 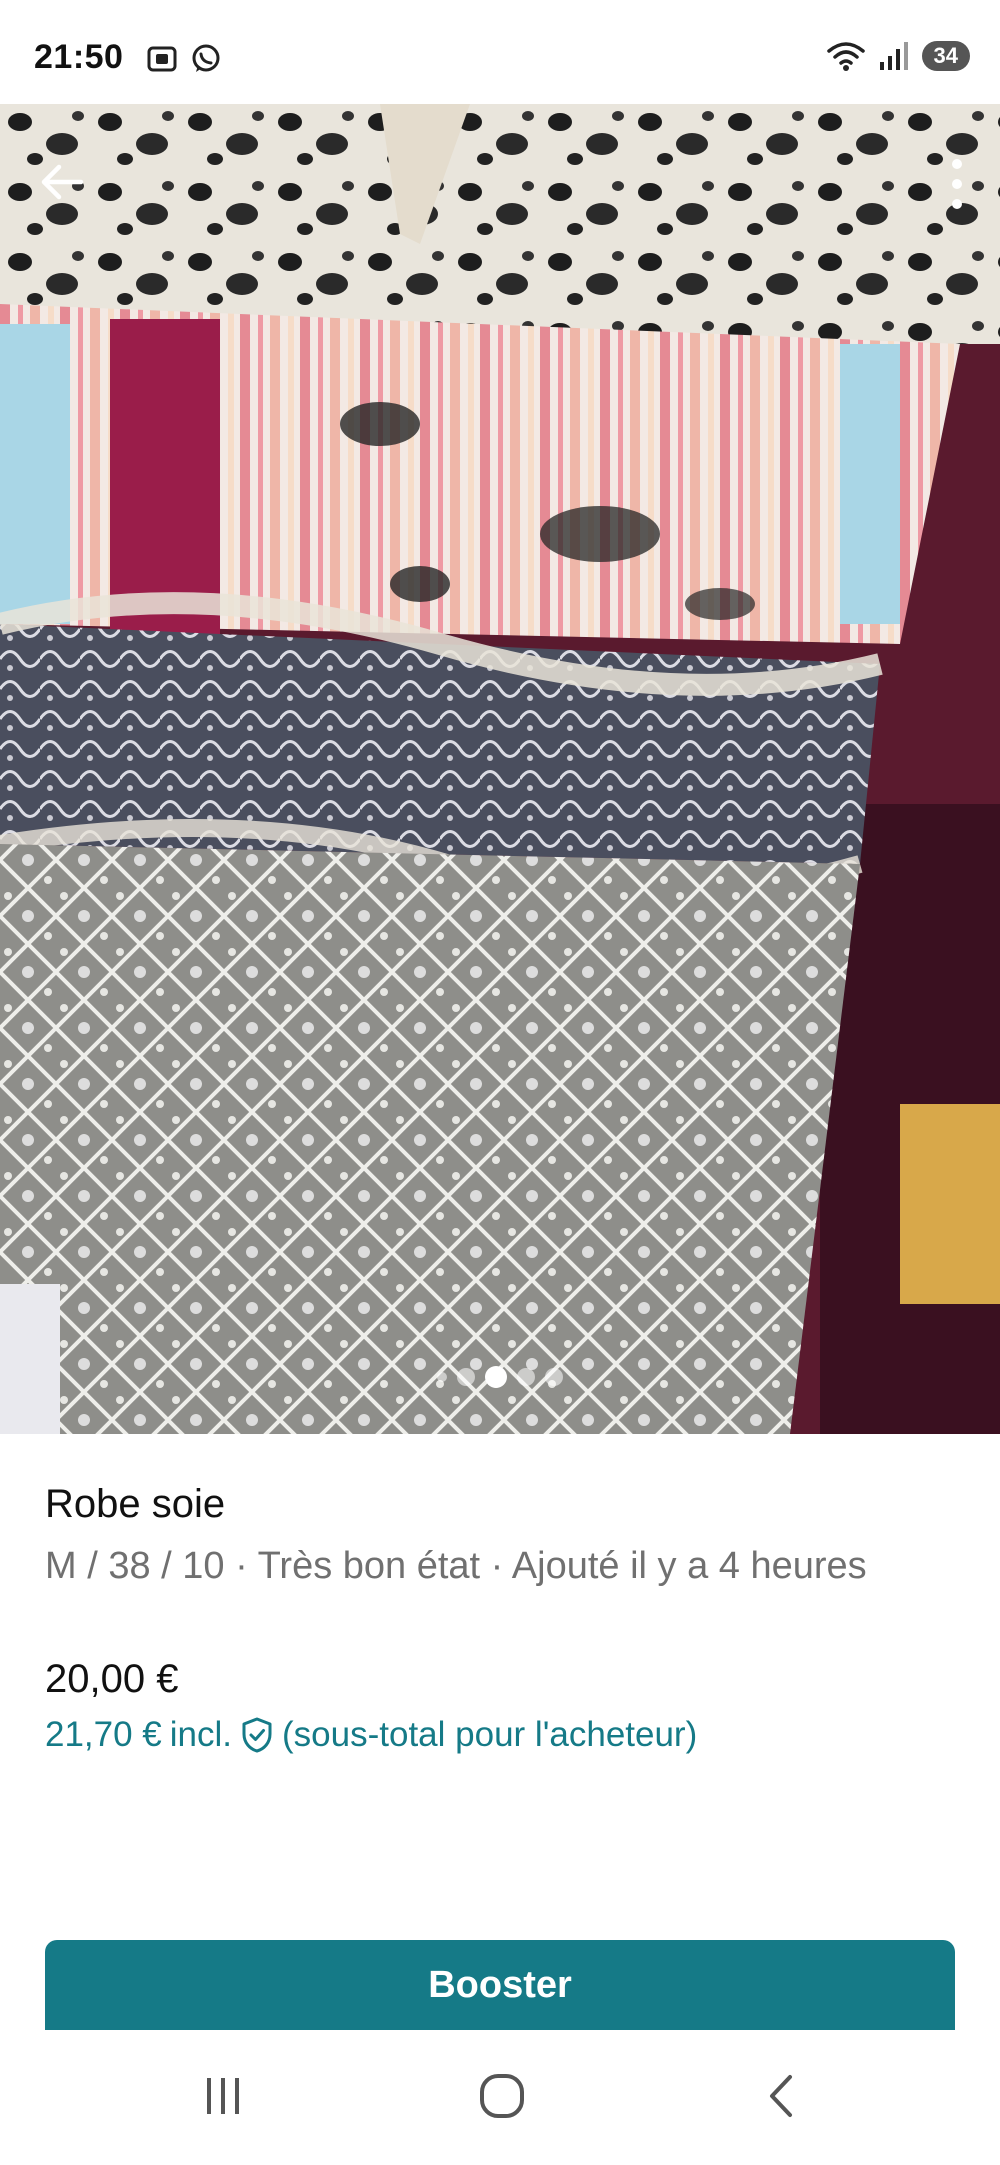 I want to click on status-bar: 21:50 34, so click(x=500, y=52).